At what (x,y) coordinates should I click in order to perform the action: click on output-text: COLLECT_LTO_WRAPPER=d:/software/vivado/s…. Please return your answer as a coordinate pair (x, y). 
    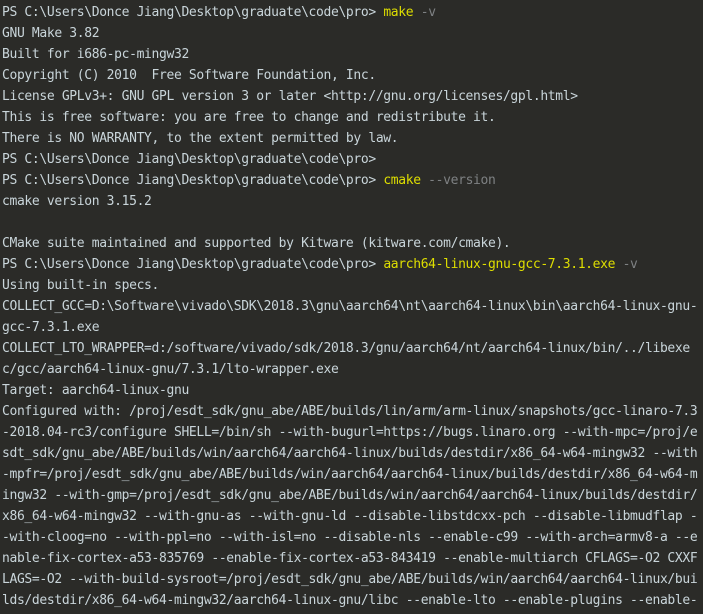
    Looking at the image, I should click on (346, 359).